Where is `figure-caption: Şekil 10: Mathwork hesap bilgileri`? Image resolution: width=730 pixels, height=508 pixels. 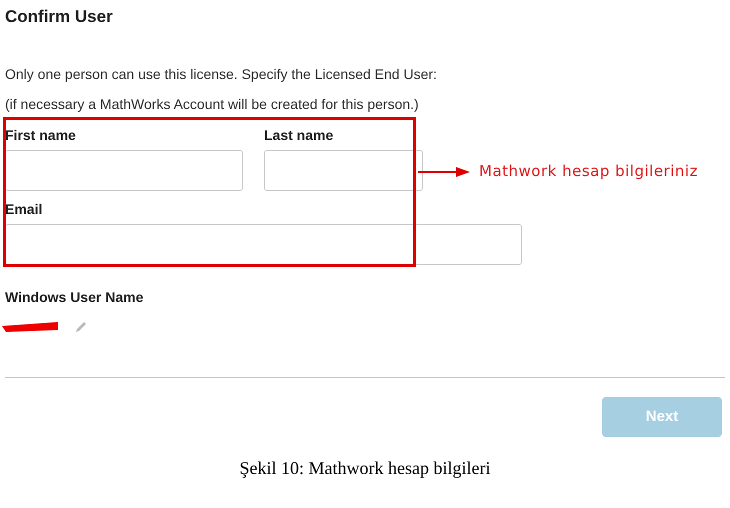
figure-caption: Şekil 10: Mathwork hesap bilgileri is located at coordinates (365, 468).